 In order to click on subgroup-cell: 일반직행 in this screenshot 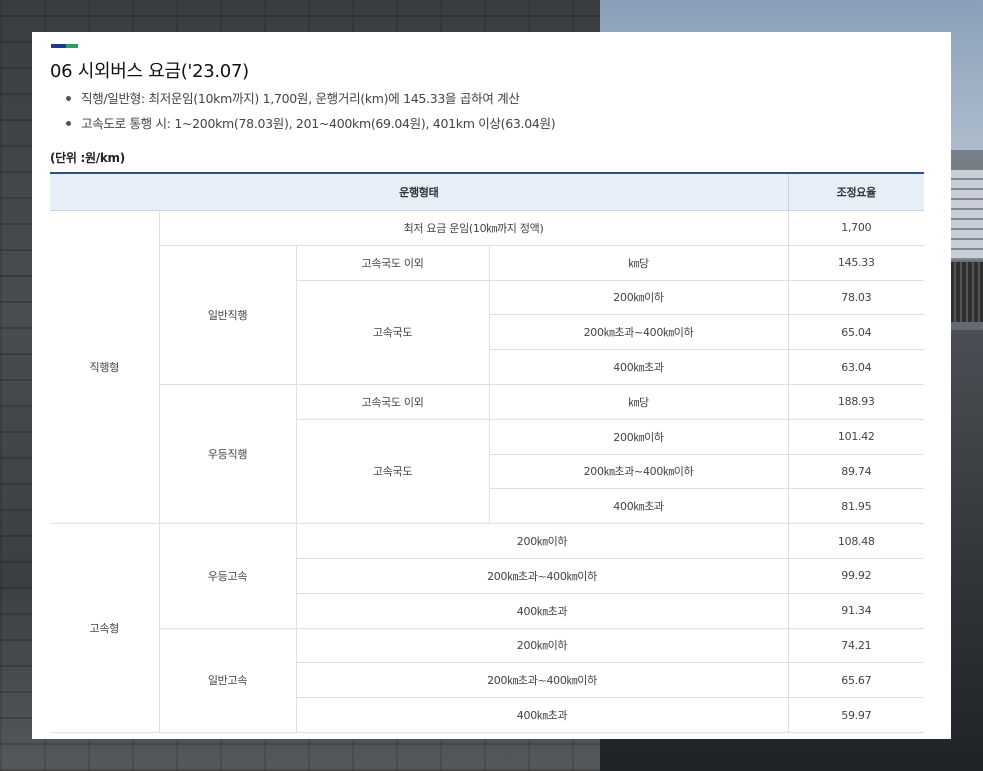, I will do `click(228, 314)`.